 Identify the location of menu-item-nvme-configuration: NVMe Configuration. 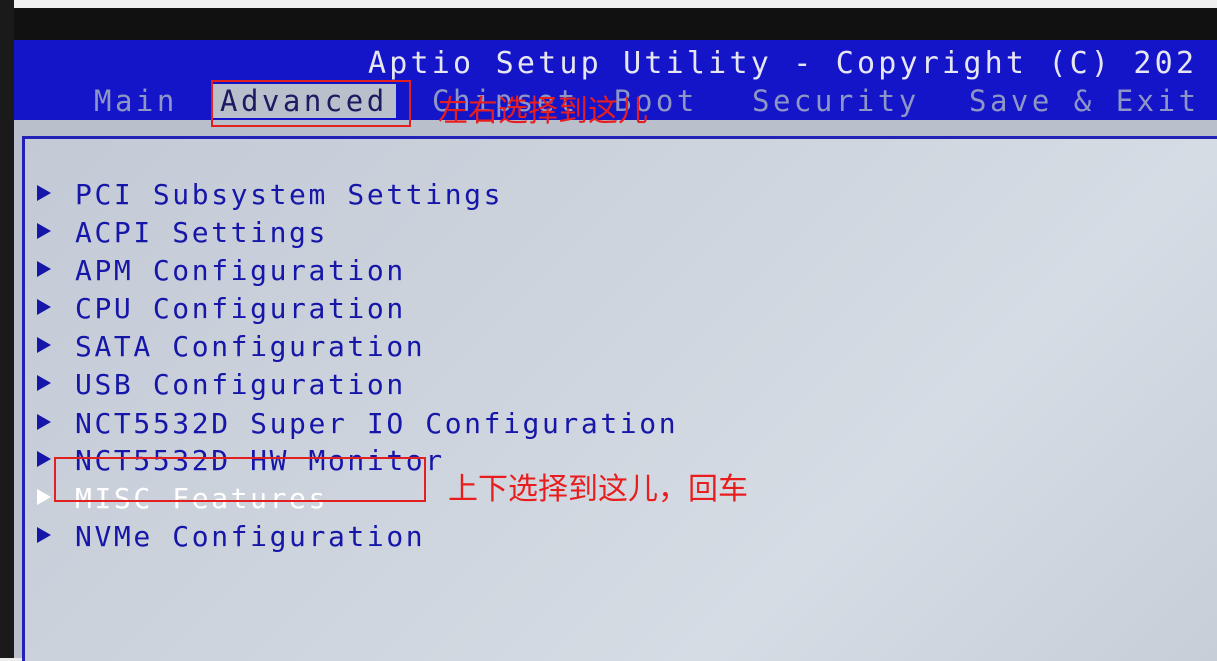
(231, 537).